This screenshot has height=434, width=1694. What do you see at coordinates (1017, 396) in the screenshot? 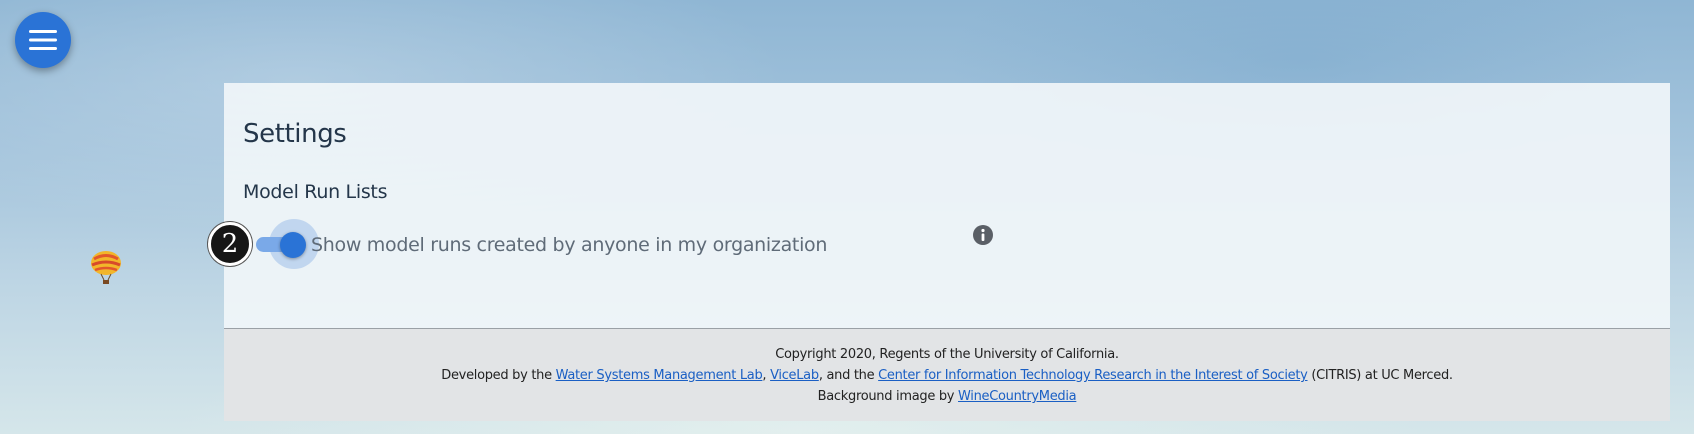
I see `winecountrymedia-link: WineCountryMedia` at bounding box center [1017, 396].